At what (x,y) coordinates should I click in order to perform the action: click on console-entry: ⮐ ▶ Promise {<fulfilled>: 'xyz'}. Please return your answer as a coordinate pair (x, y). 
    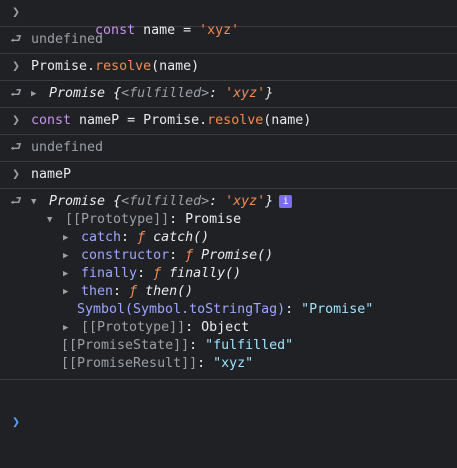
    Looking at the image, I should click on (228, 94).